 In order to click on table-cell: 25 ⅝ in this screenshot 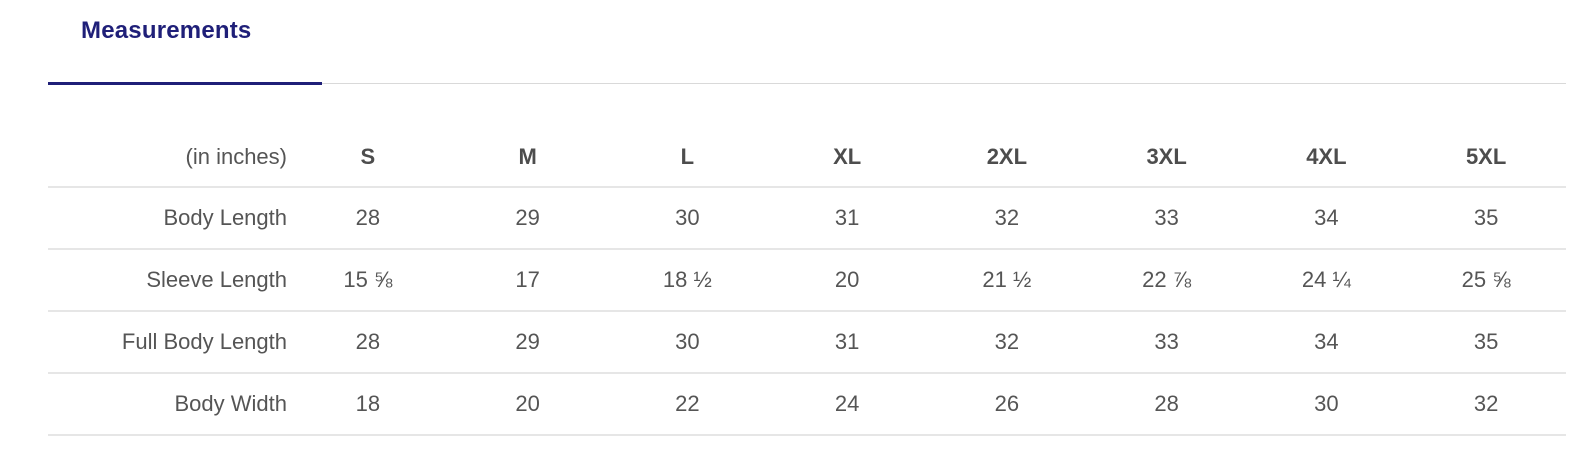, I will do `click(1486, 280)`.